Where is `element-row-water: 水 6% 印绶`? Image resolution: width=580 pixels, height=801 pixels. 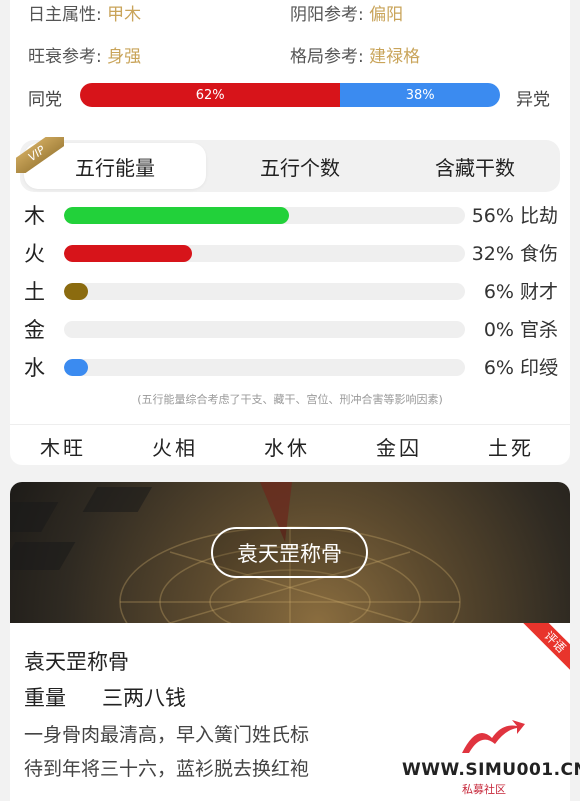
element-row-water: 水 6% 印绶 is located at coordinates (290, 367).